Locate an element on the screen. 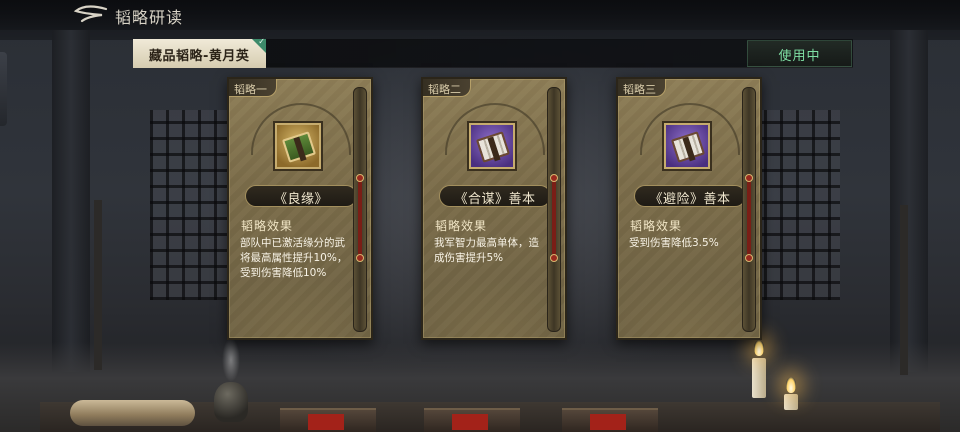  collection-tab: 藏品韬略-黄月英 ✓ is located at coordinates (199, 52).